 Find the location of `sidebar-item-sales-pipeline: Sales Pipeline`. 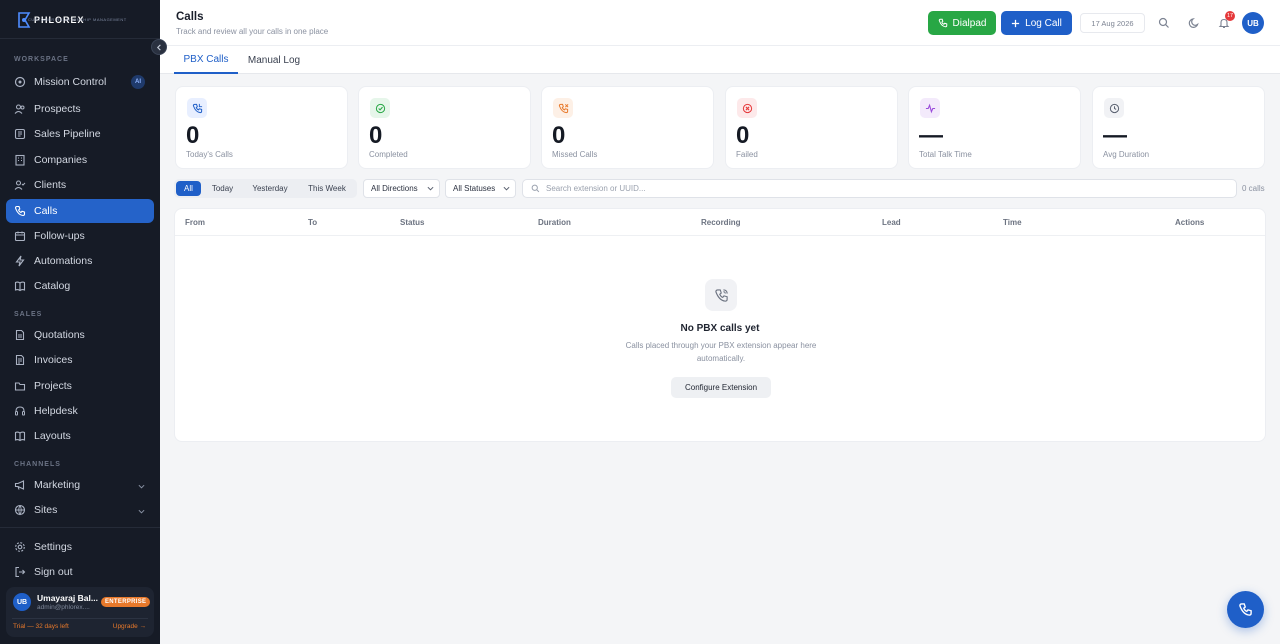

sidebar-item-sales-pipeline: Sales Pipeline is located at coordinates (80, 134).